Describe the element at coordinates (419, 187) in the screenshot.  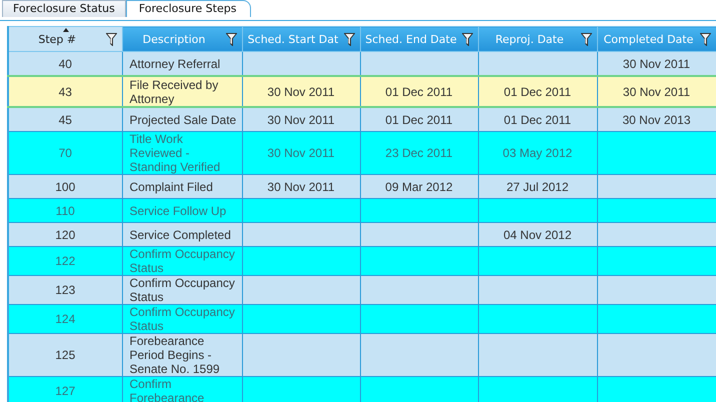
I see `table-cell: 09 Mar 2012` at that location.